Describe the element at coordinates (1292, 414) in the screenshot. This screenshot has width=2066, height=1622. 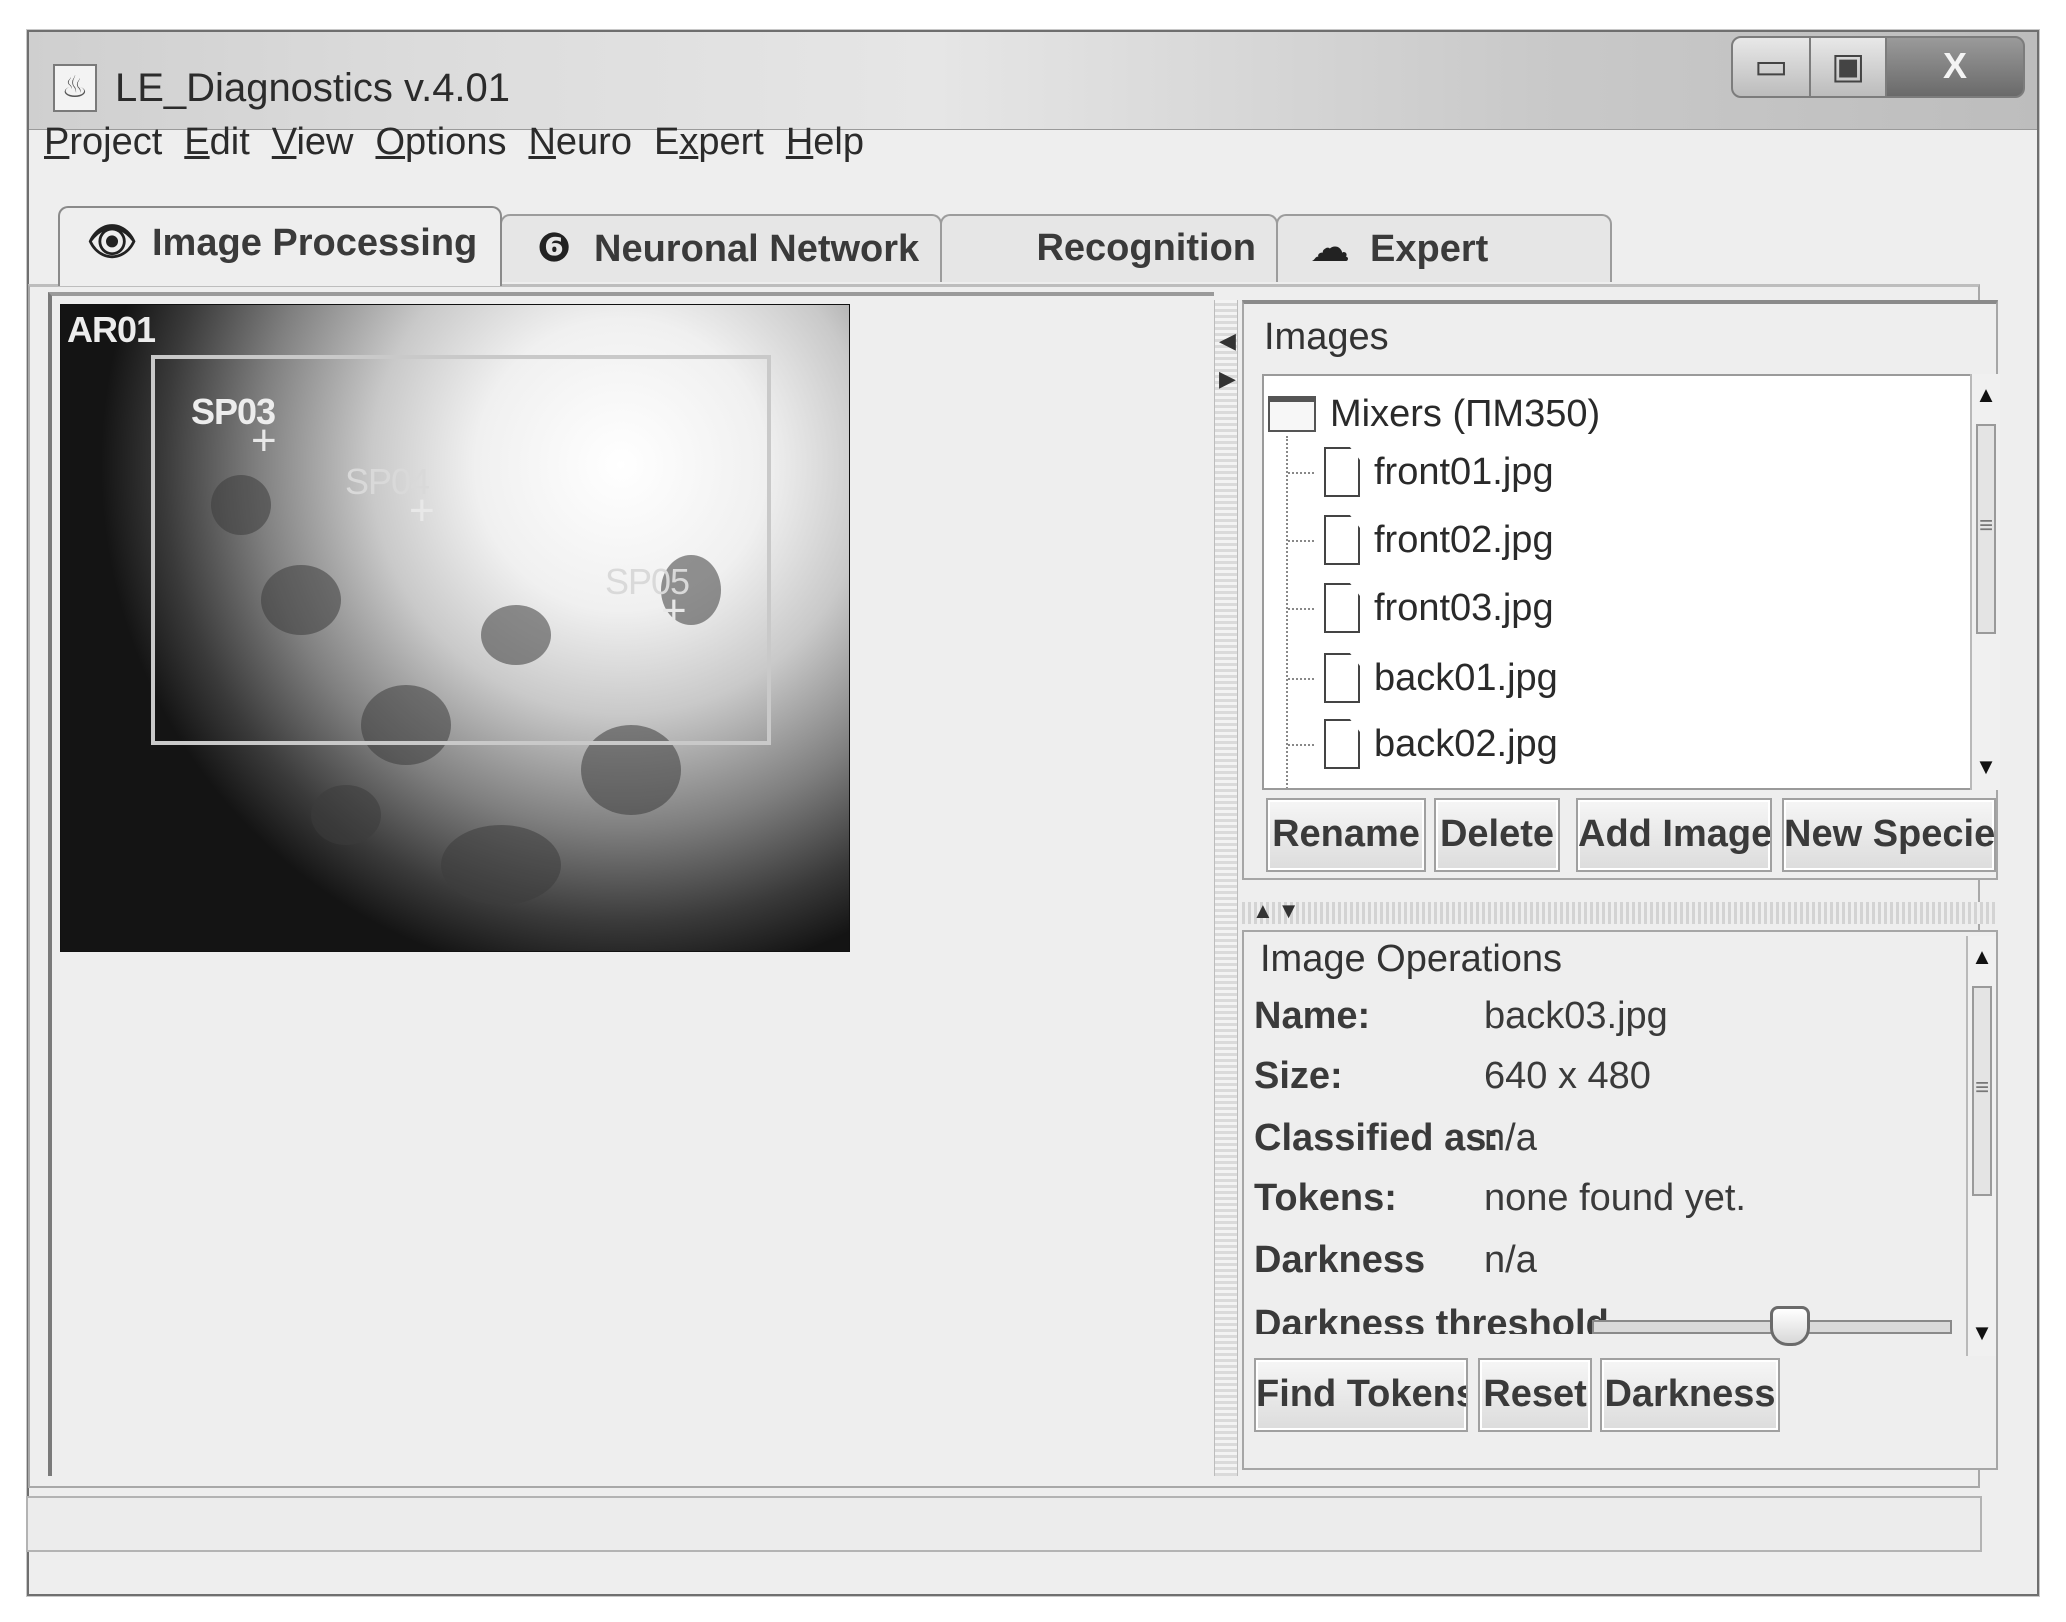
I see `folder-icon` at that location.